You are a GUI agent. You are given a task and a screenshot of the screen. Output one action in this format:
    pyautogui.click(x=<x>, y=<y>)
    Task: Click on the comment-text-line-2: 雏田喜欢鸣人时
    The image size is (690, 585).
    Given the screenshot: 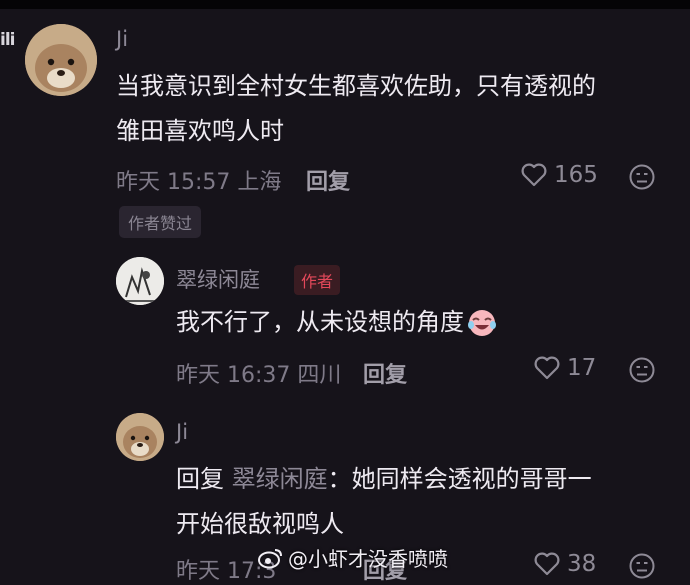 What is the action you would take?
    pyautogui.click(x=200, y=131)
    